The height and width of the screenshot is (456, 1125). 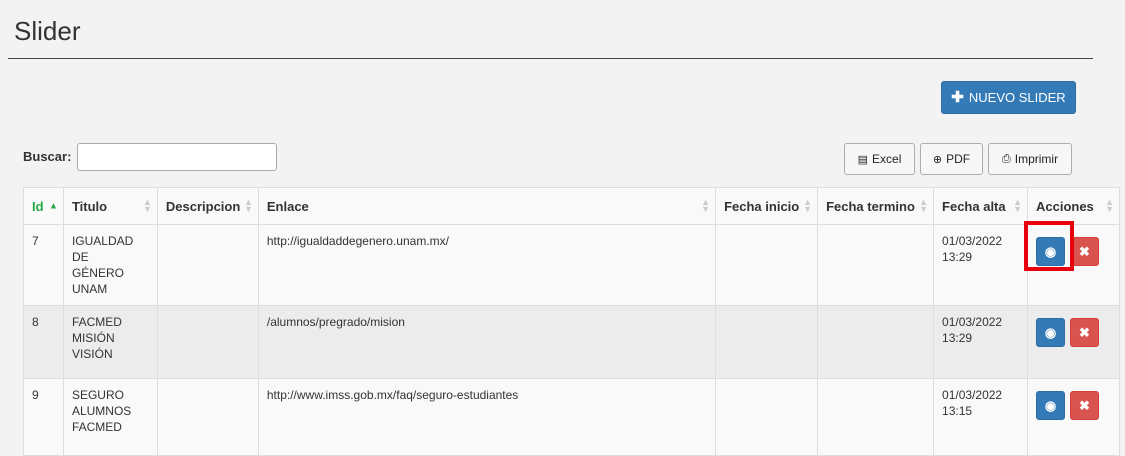 I want to click on plus-icon: ✚, so click(x=957, y=97).